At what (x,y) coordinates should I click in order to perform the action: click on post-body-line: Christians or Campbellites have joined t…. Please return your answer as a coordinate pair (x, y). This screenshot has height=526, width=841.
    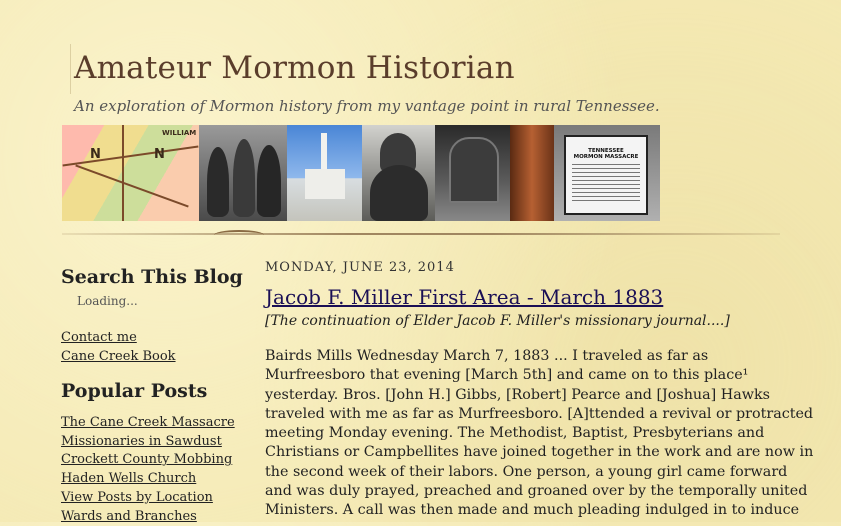
    Looking at the image, I should click on (539, 452).